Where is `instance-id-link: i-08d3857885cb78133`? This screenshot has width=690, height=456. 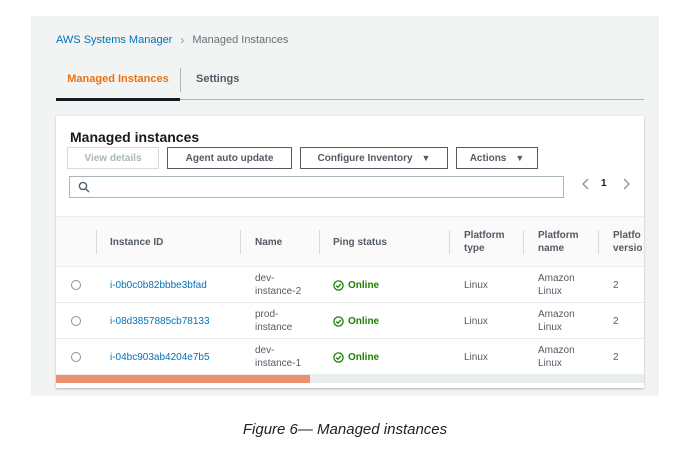 instance-id-link: i-08d3857885cb78133 is located at coordinates (160, 321).